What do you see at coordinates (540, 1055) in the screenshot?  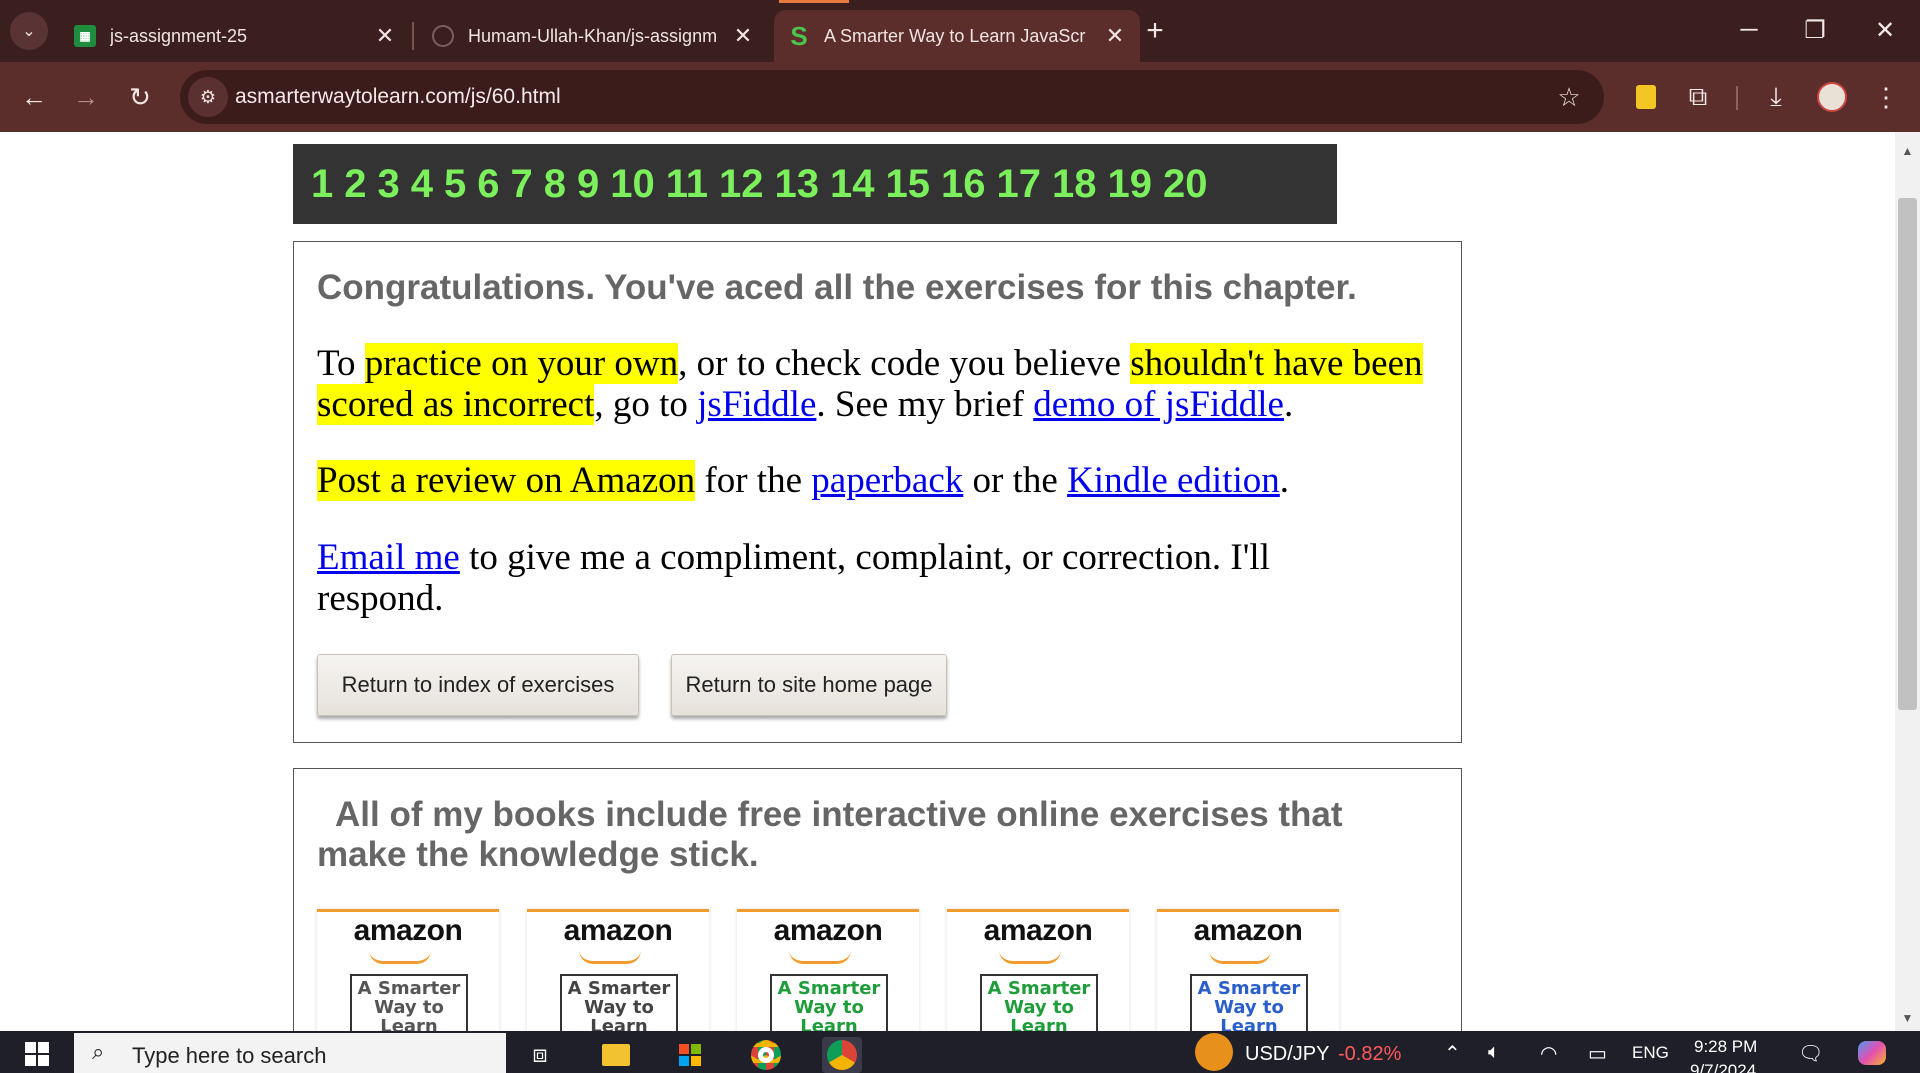 I see `task-view-icon: ⧈` at bounding box center [540, 1055].